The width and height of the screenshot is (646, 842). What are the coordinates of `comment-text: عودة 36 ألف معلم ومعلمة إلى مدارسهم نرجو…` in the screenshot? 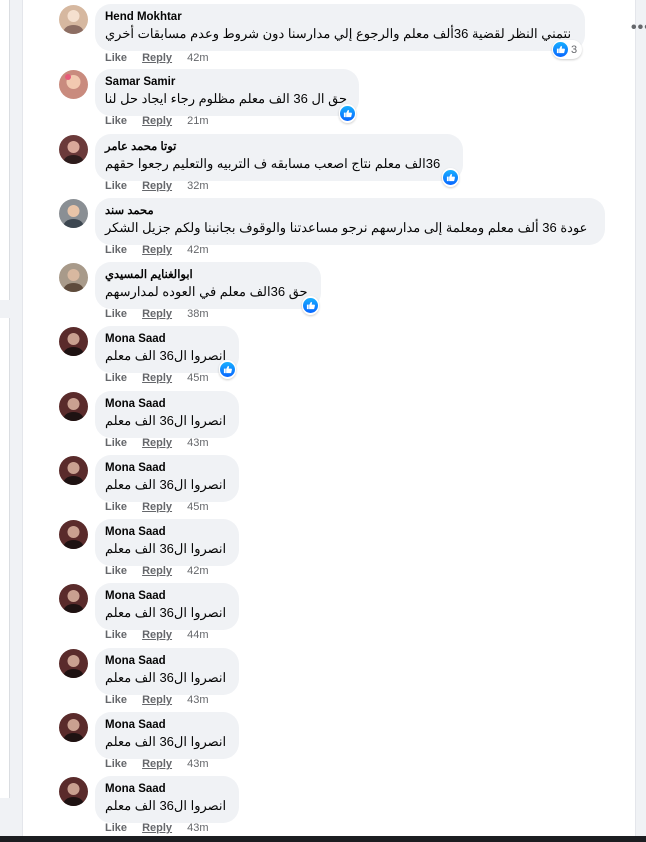 It's located at (346, 227).